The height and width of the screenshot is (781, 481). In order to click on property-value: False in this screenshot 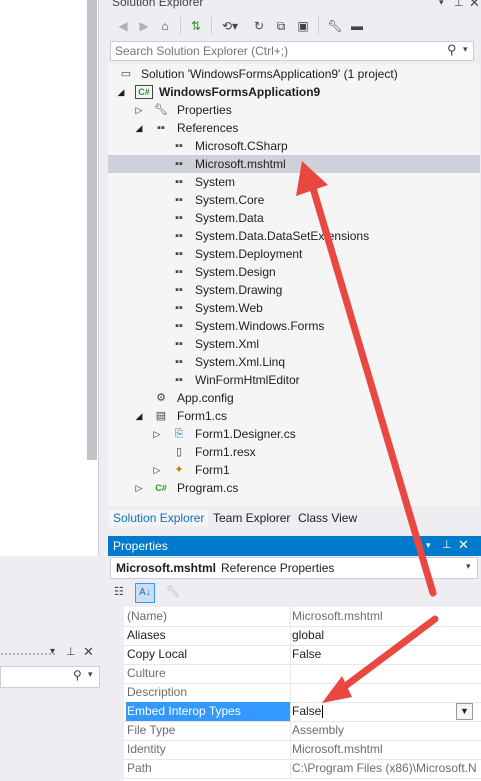, I will do `click(383, 654)`.